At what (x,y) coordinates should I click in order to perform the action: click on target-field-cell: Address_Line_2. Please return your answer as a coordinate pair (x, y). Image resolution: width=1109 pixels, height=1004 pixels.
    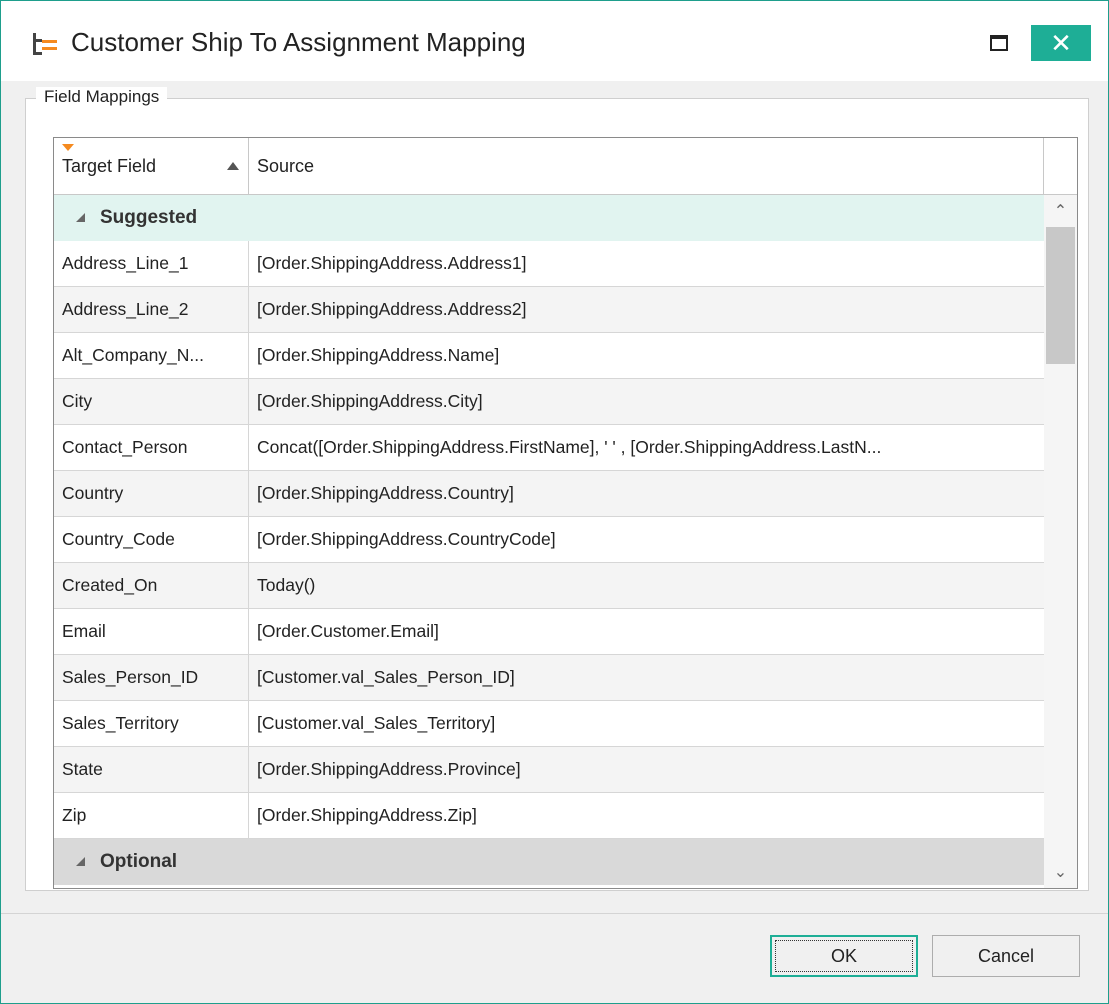
    Looking at the image, I should click on (151, 309).